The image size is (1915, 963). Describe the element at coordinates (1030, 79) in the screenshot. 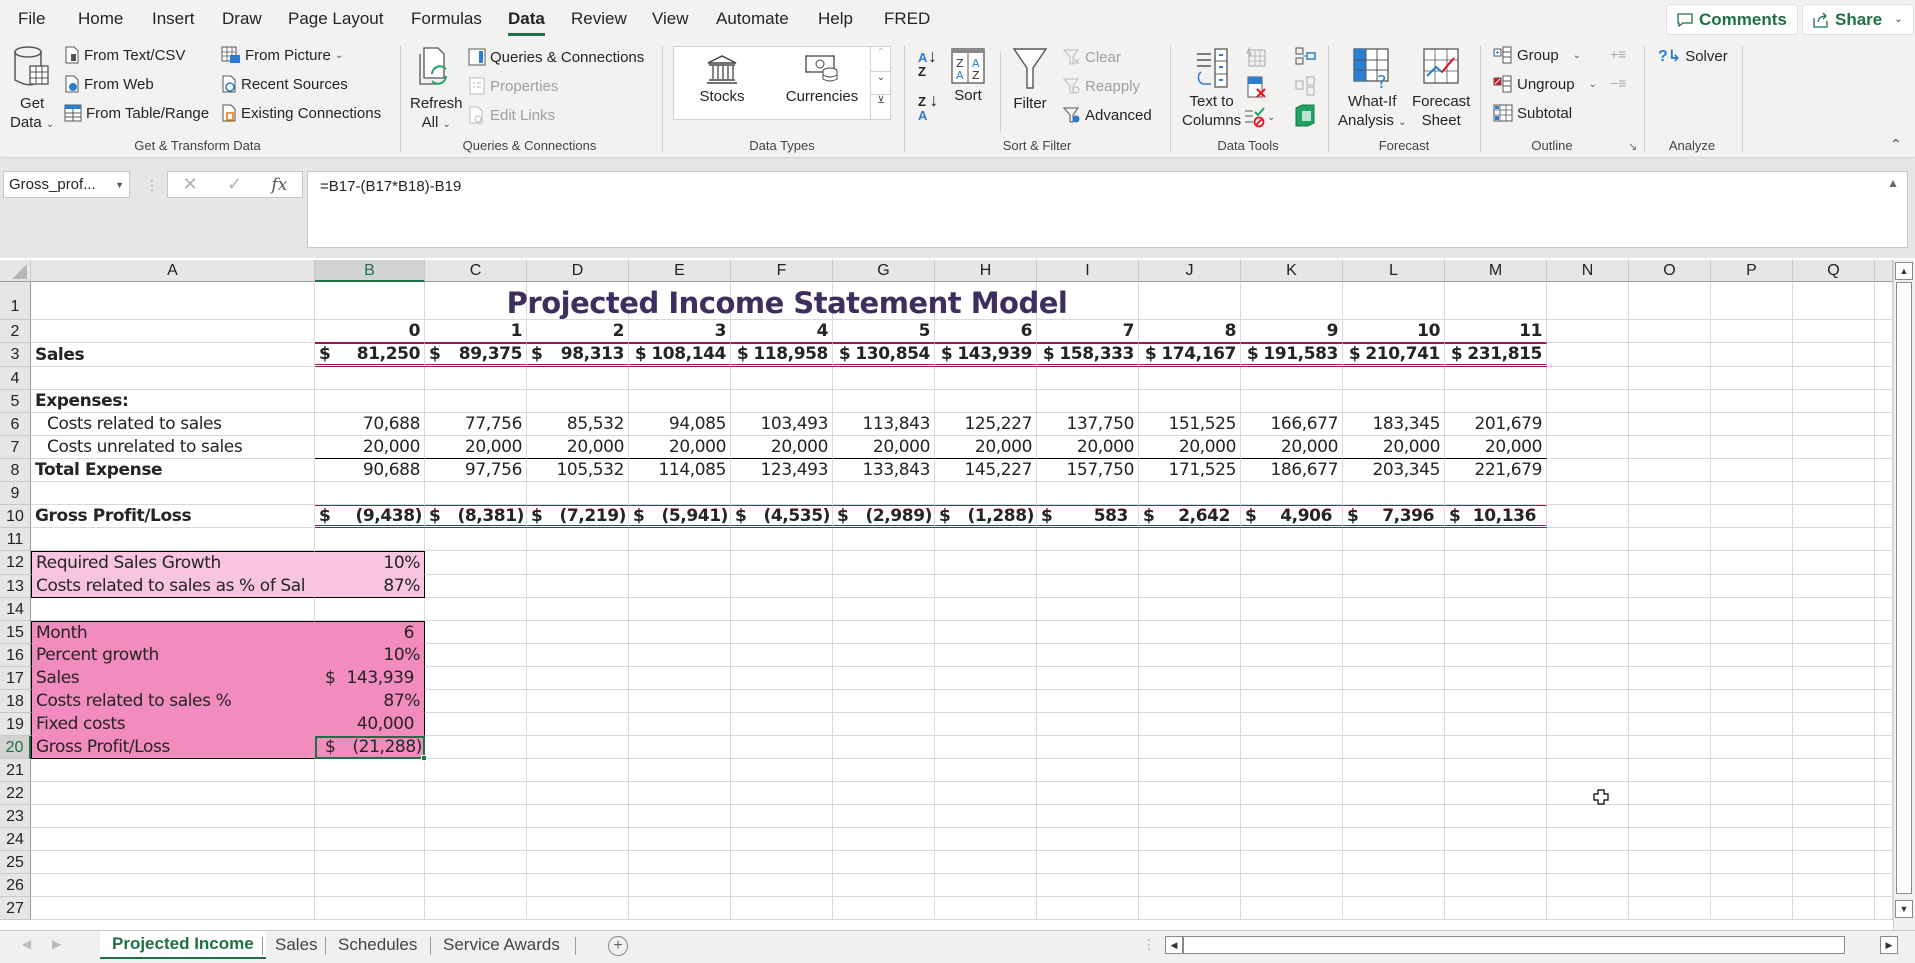

I see `filter-button: Filter` at that location.